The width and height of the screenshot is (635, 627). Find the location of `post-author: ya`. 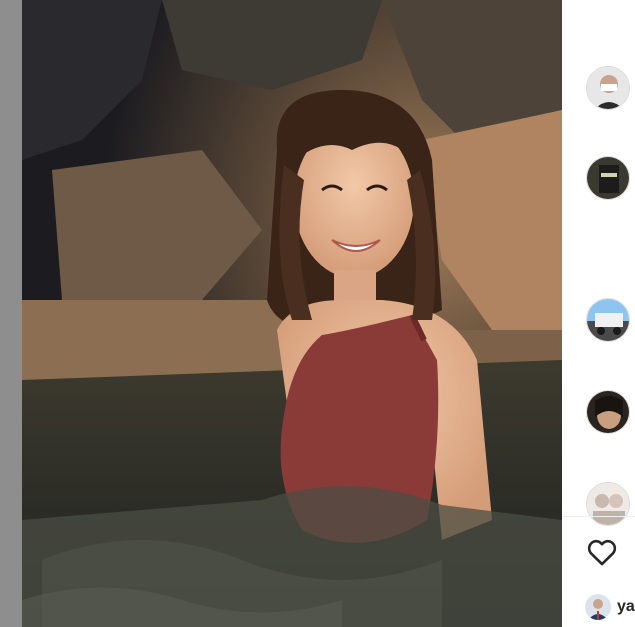

post-author: ya is located at coordinates (610, 607).